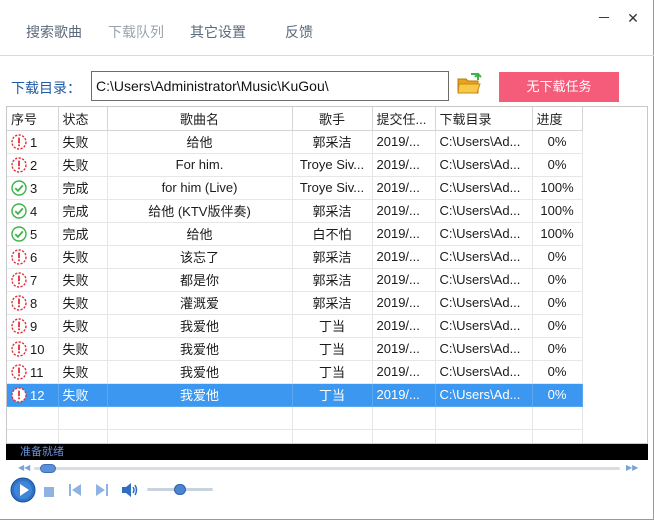 This screenshot has height=520, width=654. I want to click on table-row: 9 失败 我爱他 丁当 2019/... C:\Users\Ad... 0%, so click(295, 326).